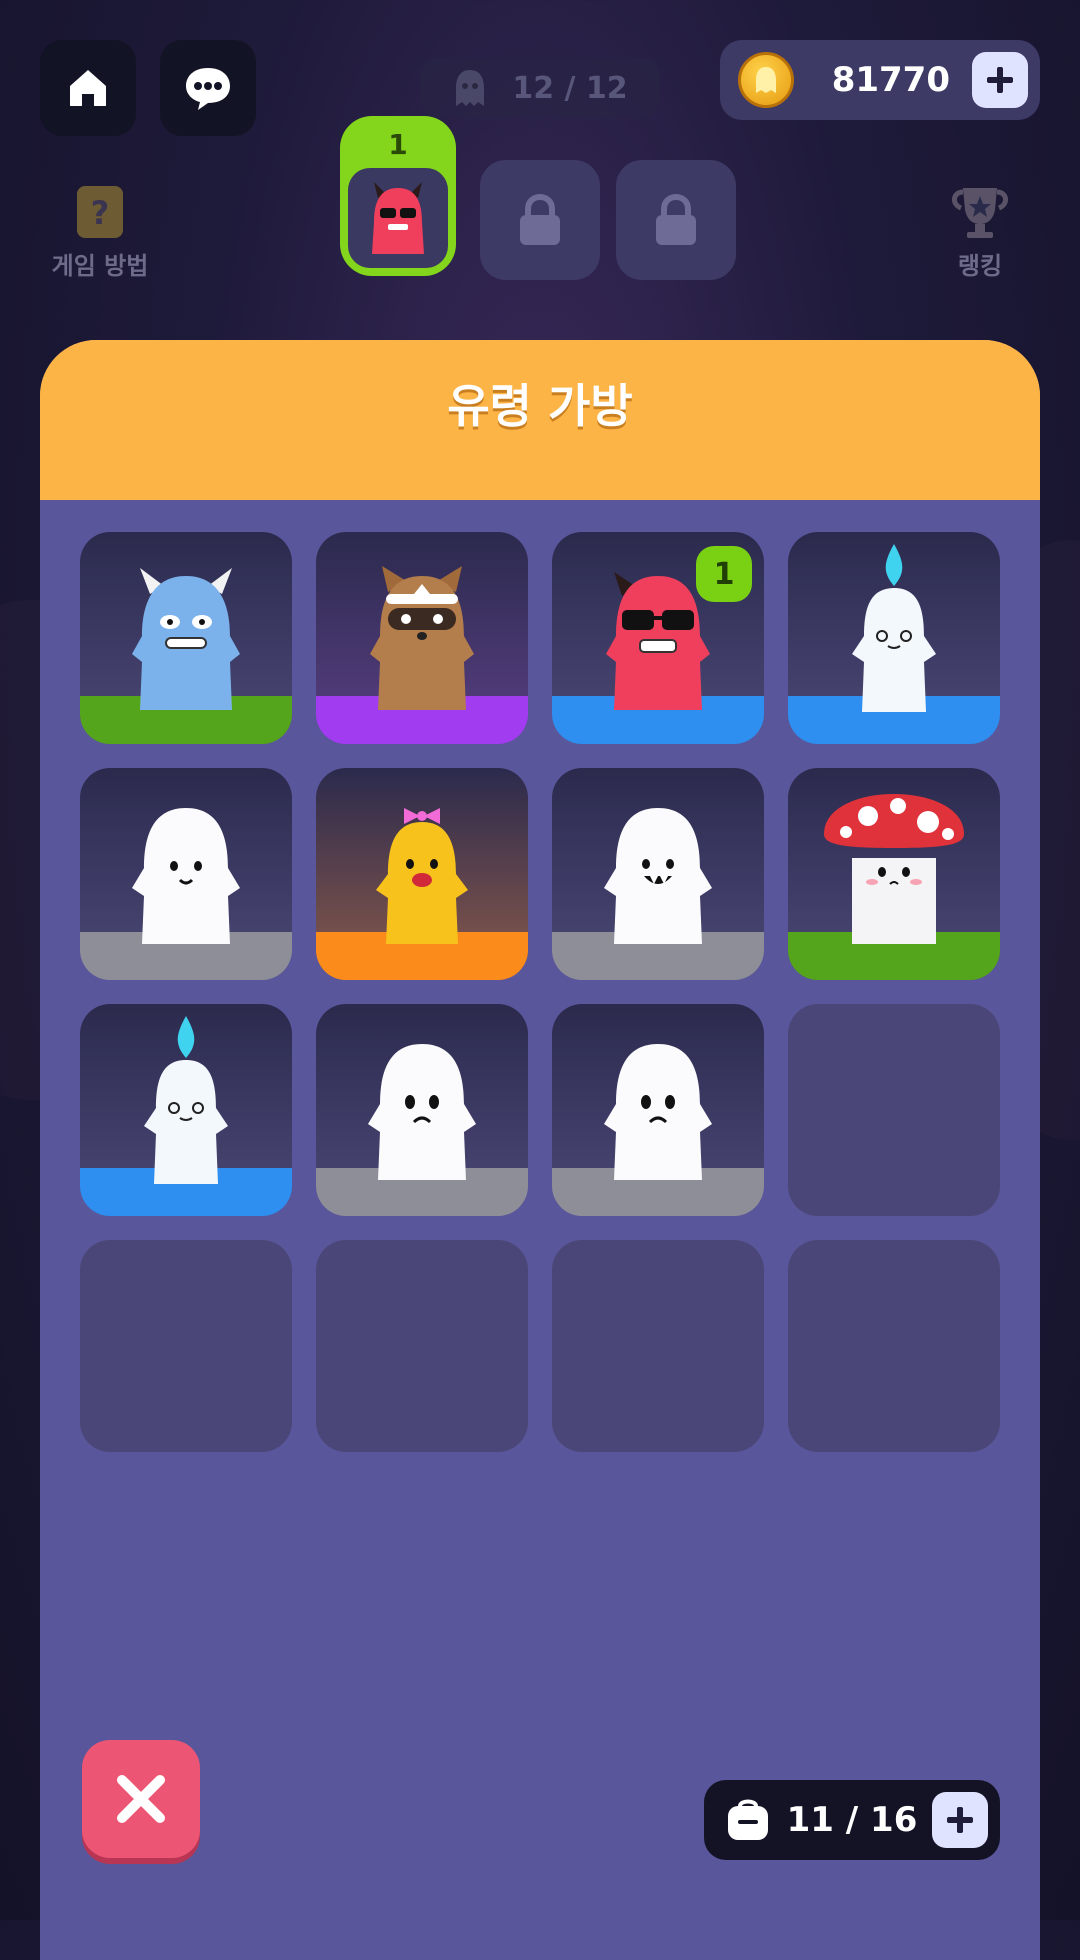  I want to click on equipped-count-badge: 1, so click(724, 574).